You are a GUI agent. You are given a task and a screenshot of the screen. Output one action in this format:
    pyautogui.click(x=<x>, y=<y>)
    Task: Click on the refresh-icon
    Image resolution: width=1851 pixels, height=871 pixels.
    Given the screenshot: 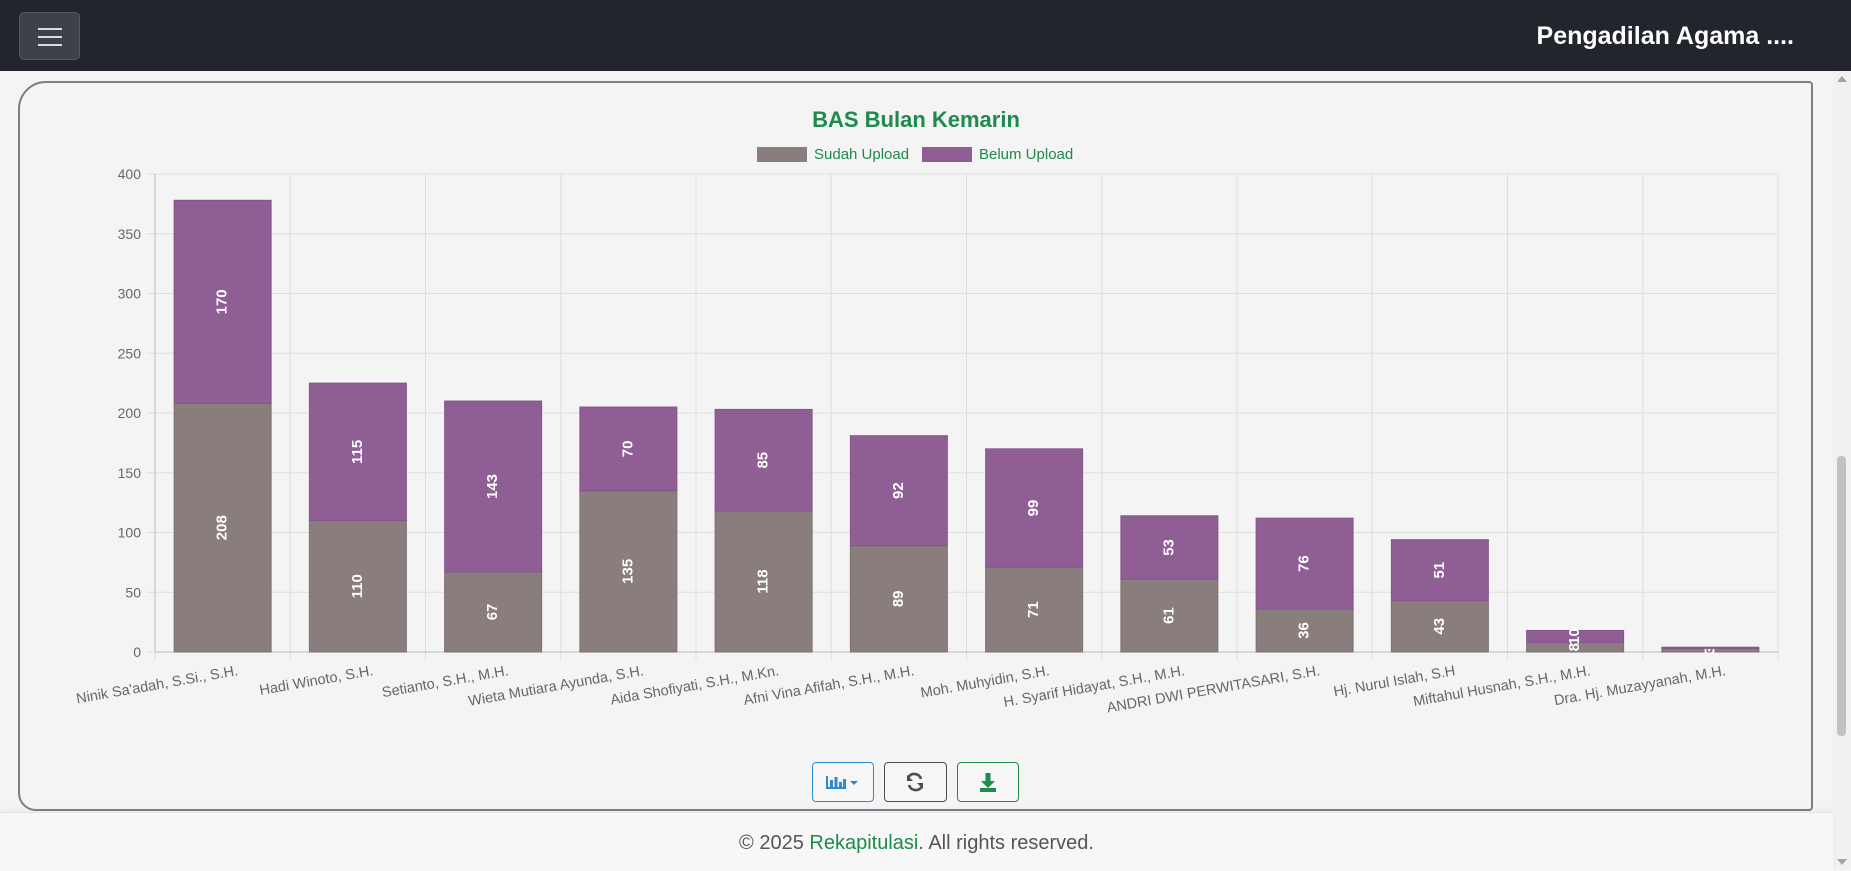 What is the action you would take?
    pyautogui.click(x=915, y=782)
    